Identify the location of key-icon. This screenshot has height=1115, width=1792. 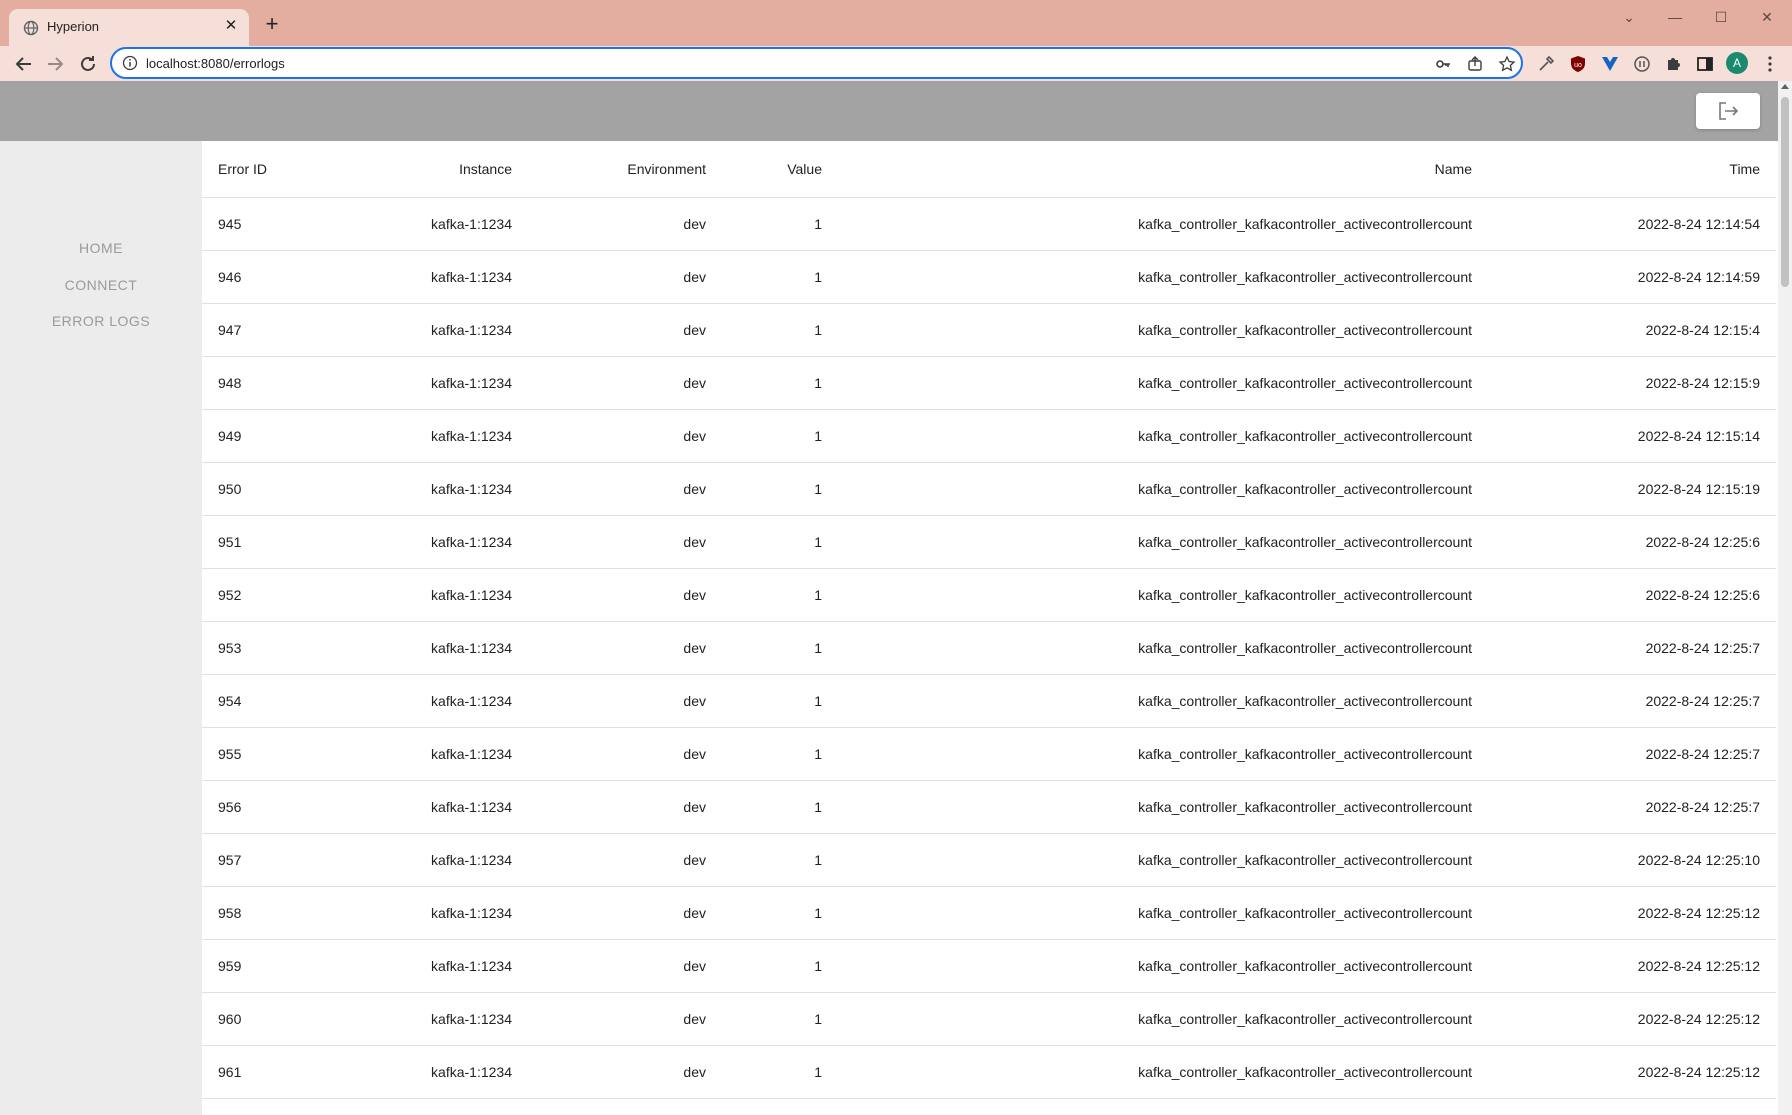
(1443, 64).